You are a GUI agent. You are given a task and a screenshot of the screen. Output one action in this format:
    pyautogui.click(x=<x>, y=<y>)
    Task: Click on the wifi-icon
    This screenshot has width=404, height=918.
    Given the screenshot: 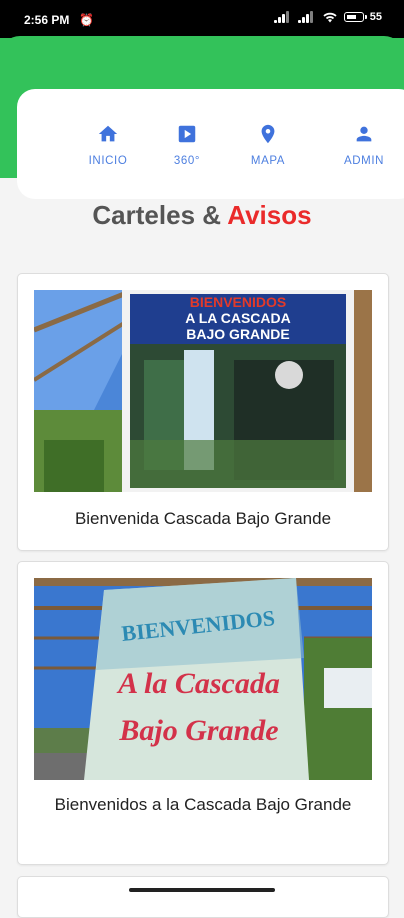 What is the action you would take?
    pyautogui.click(x=330, y=17)
    